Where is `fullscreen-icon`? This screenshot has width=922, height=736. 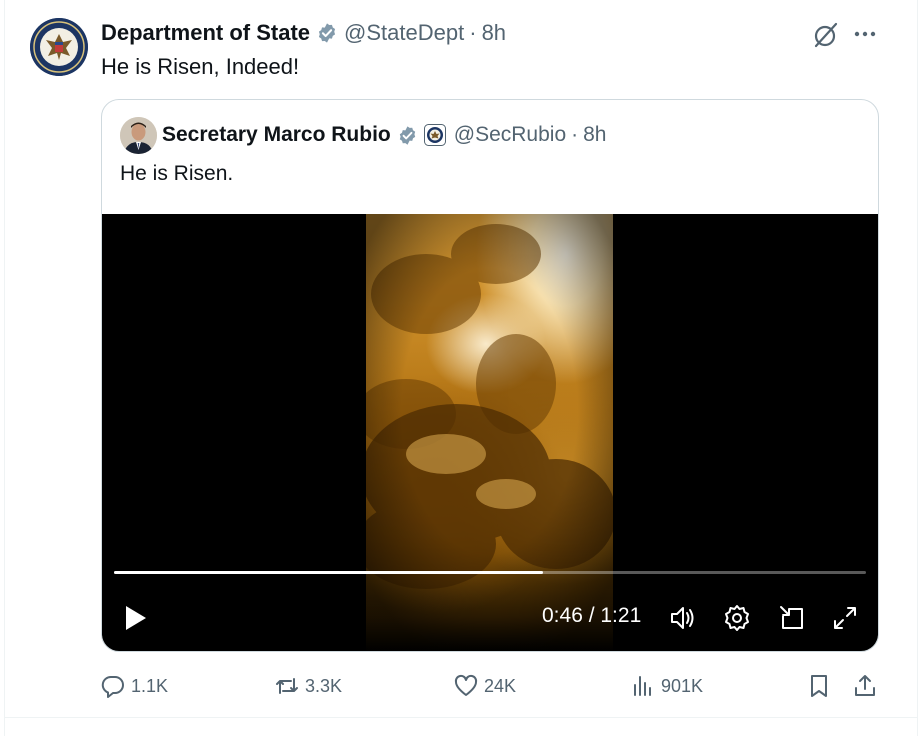 fullscreen-icon is located at coordinates (845, 618).